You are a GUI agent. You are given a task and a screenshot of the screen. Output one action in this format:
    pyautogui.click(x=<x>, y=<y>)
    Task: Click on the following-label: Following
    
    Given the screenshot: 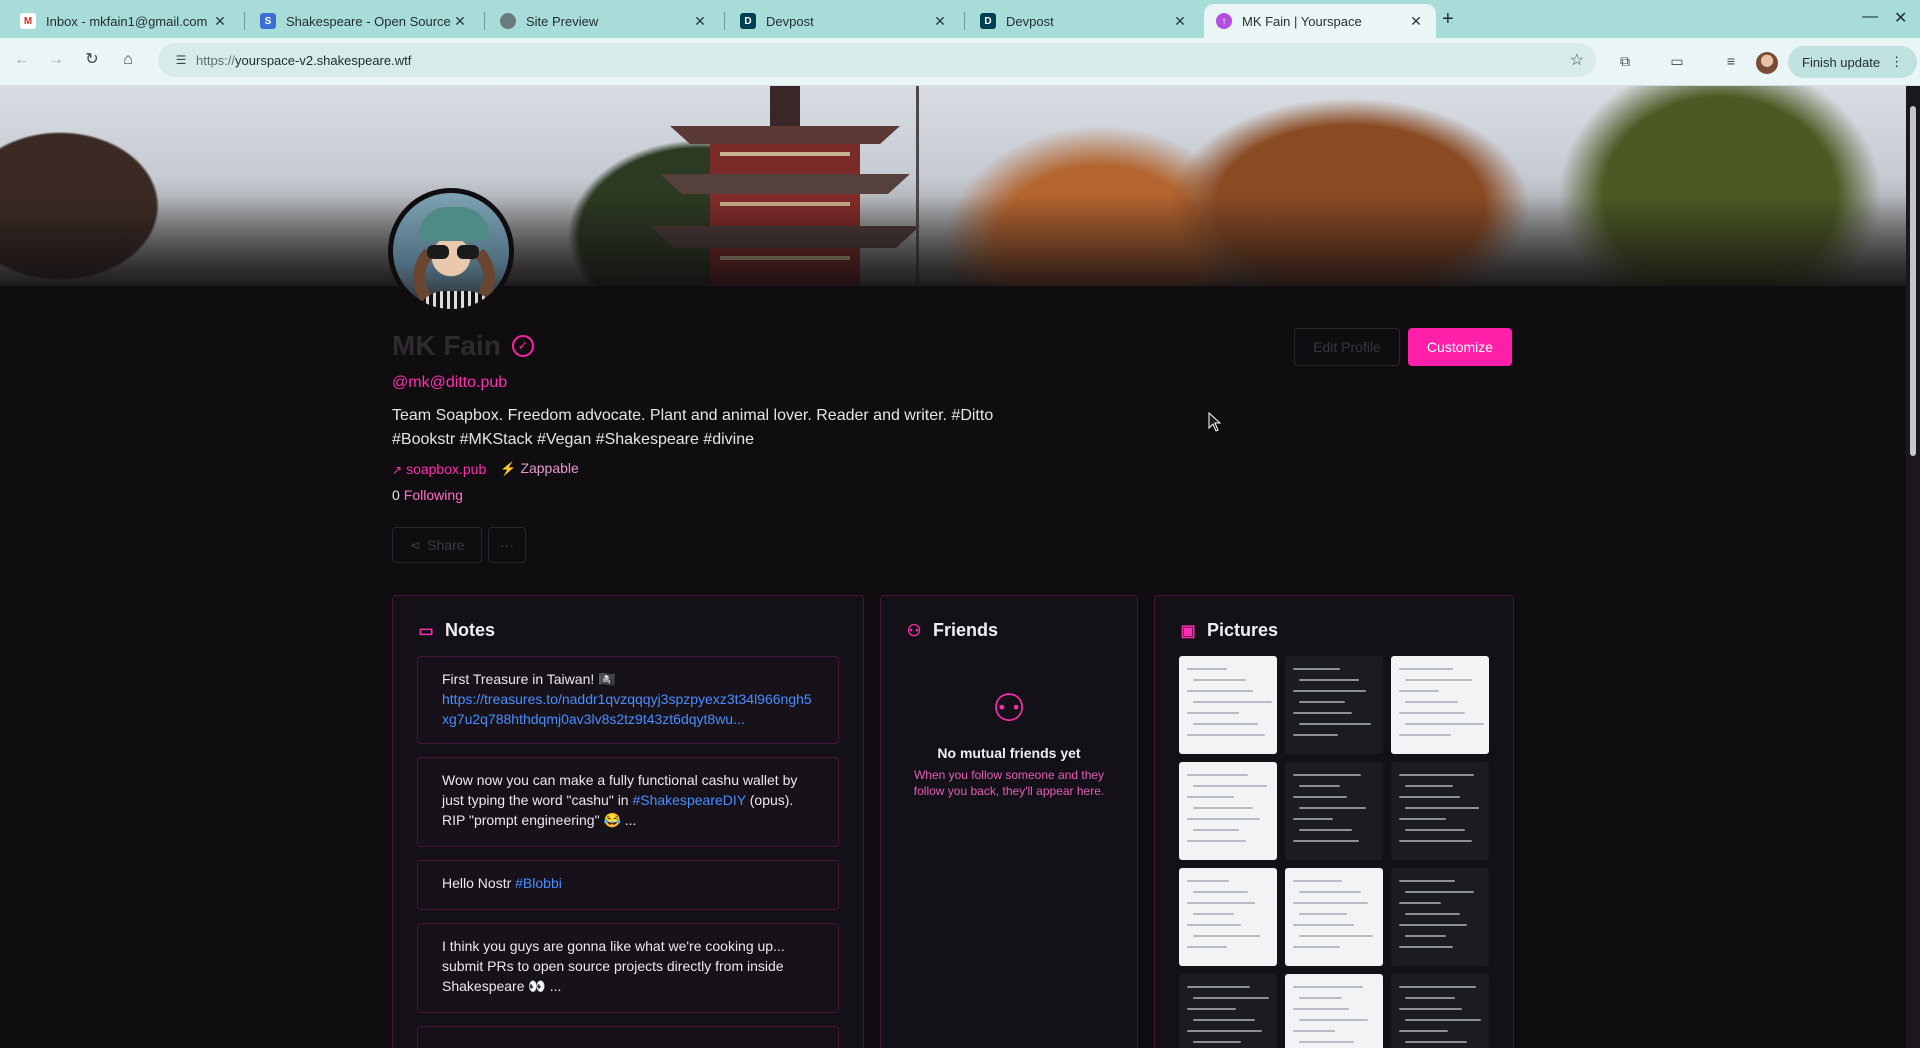 What is the action you would take?
    pyautogui.click(x=433, y=495)
    